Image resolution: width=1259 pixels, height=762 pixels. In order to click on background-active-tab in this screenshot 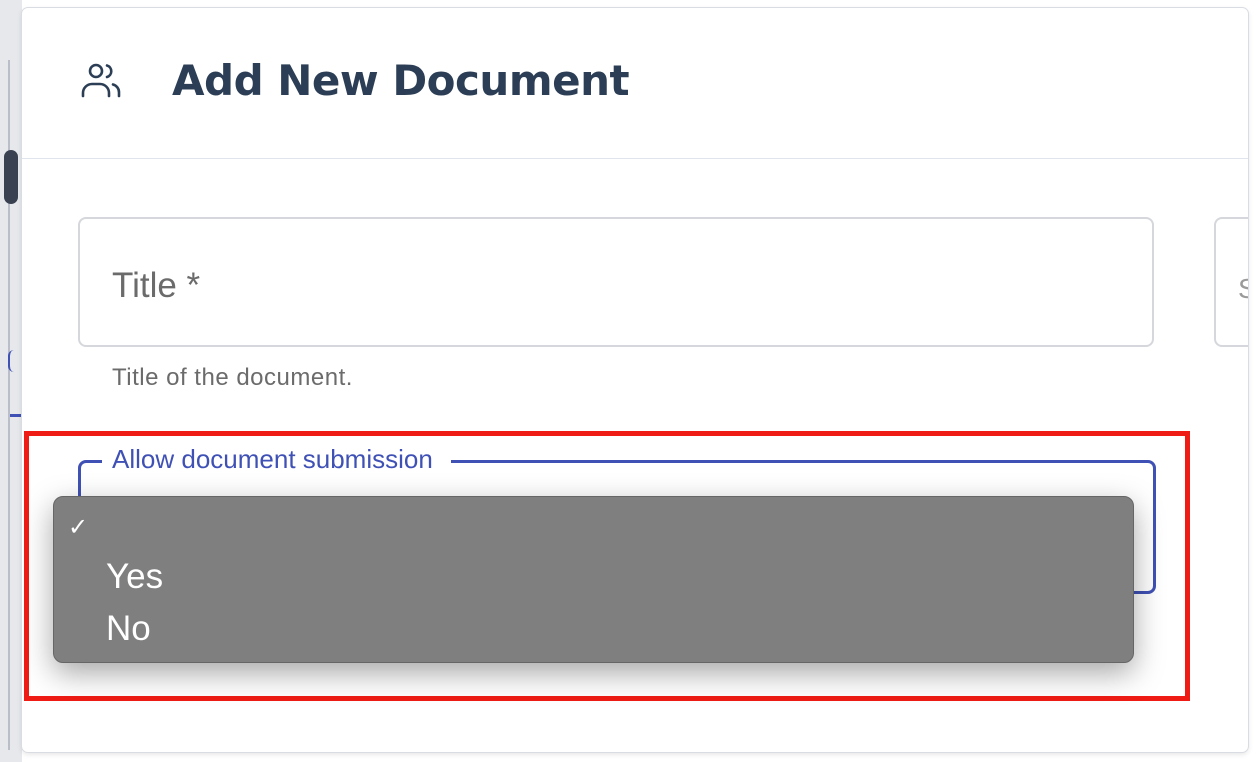, I will do `click(16, 415)`.